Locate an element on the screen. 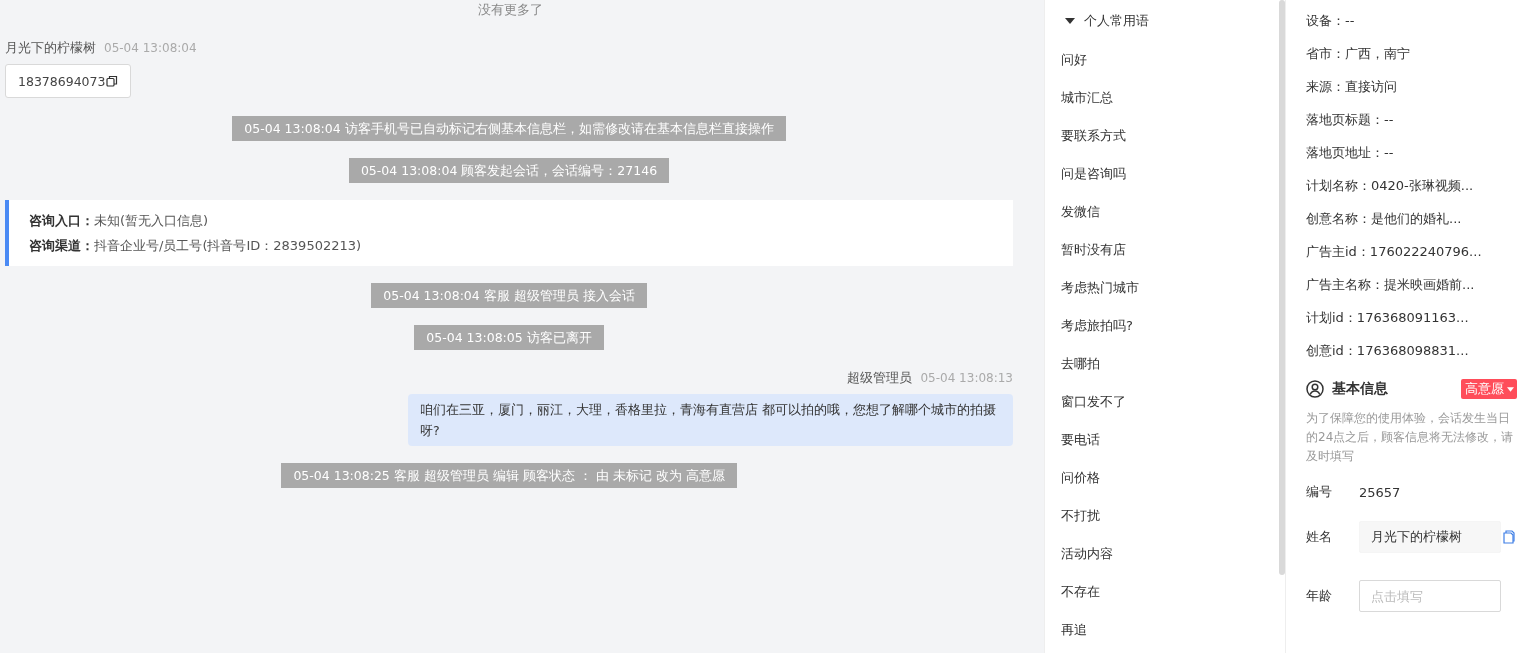 The width and height of the screenshot is (1521, 653). message-bubble: 咱们在三亚，厦门，丽江，大理，香格里拉，青海有直营店 都可以拍的哦，您想了解哪个城市的拍摄呀? is located at coordinates (710, 420).